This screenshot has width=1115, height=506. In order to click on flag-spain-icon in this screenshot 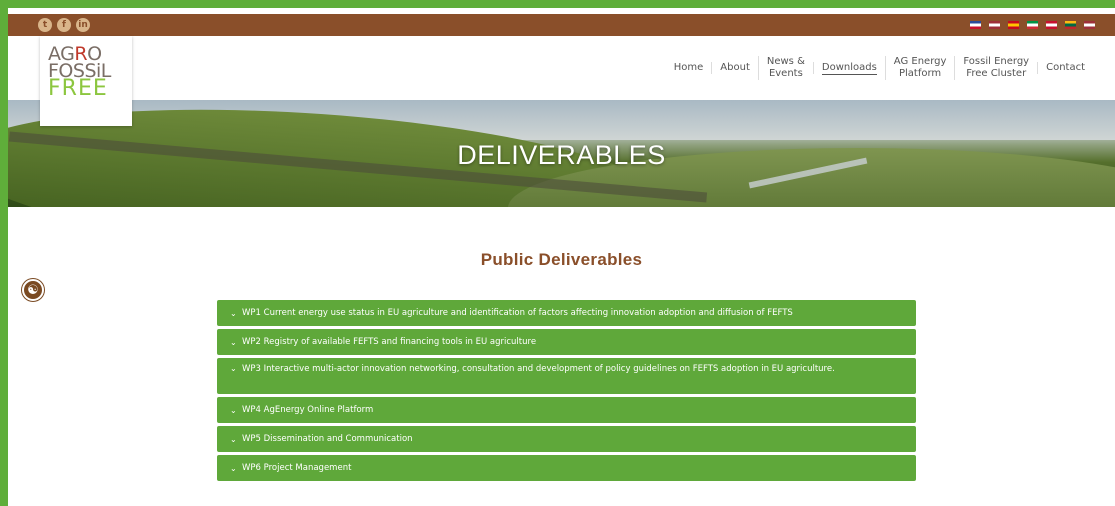, I will do `click(1013, 25)`.